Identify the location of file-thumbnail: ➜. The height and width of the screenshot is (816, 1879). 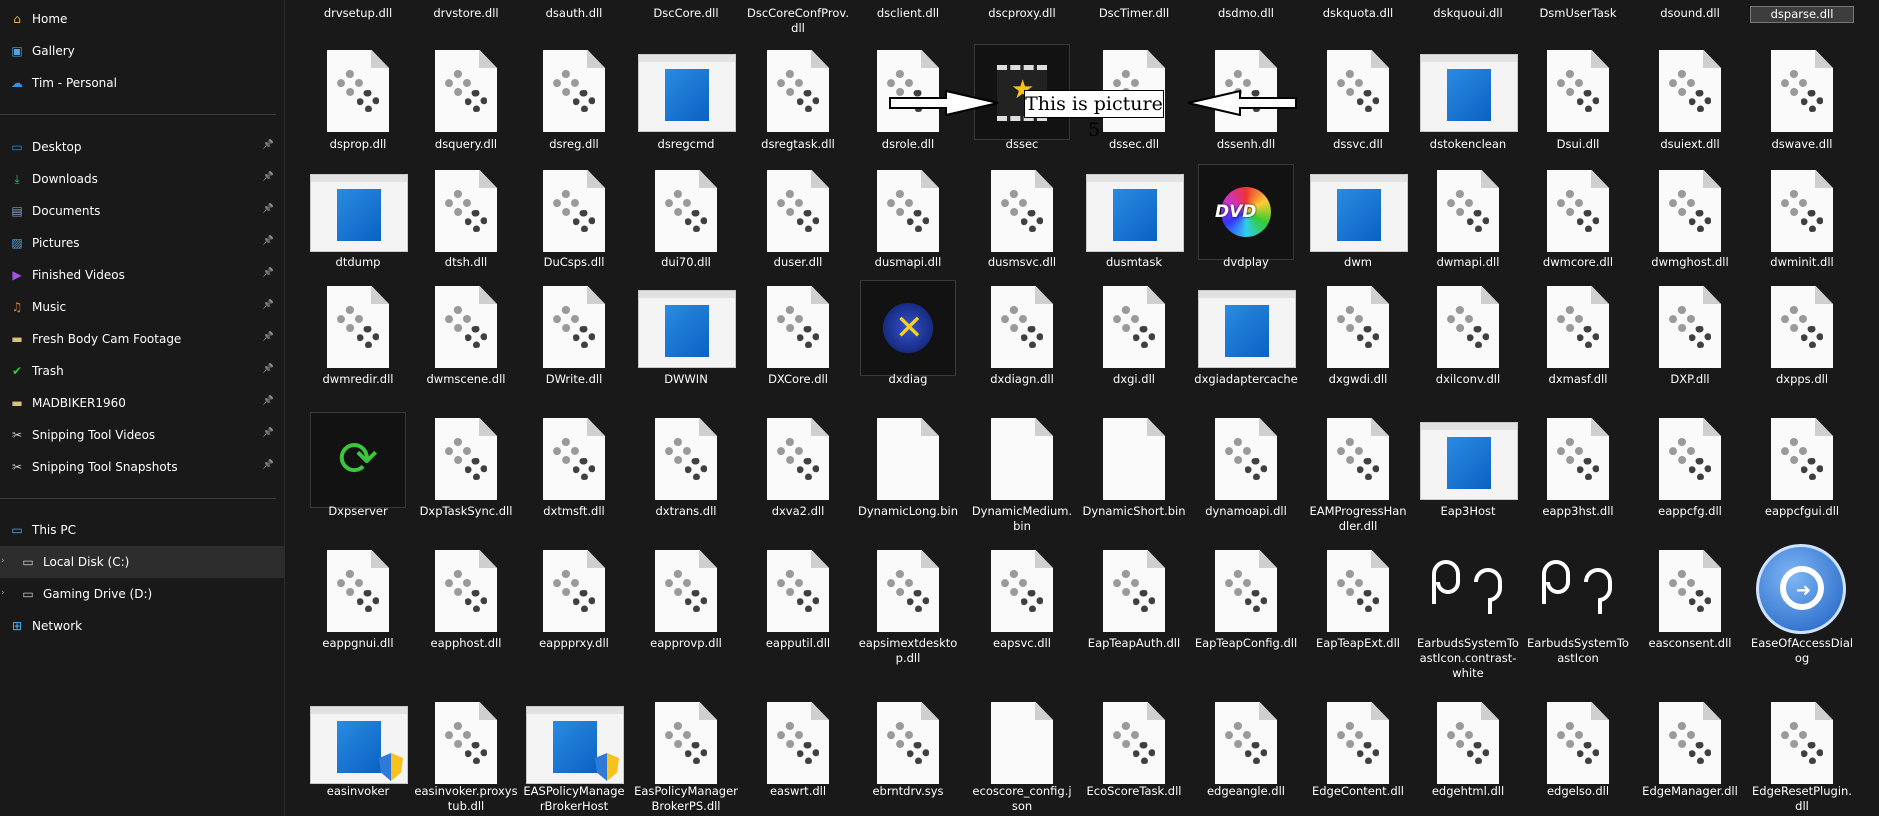
(1802, 590).